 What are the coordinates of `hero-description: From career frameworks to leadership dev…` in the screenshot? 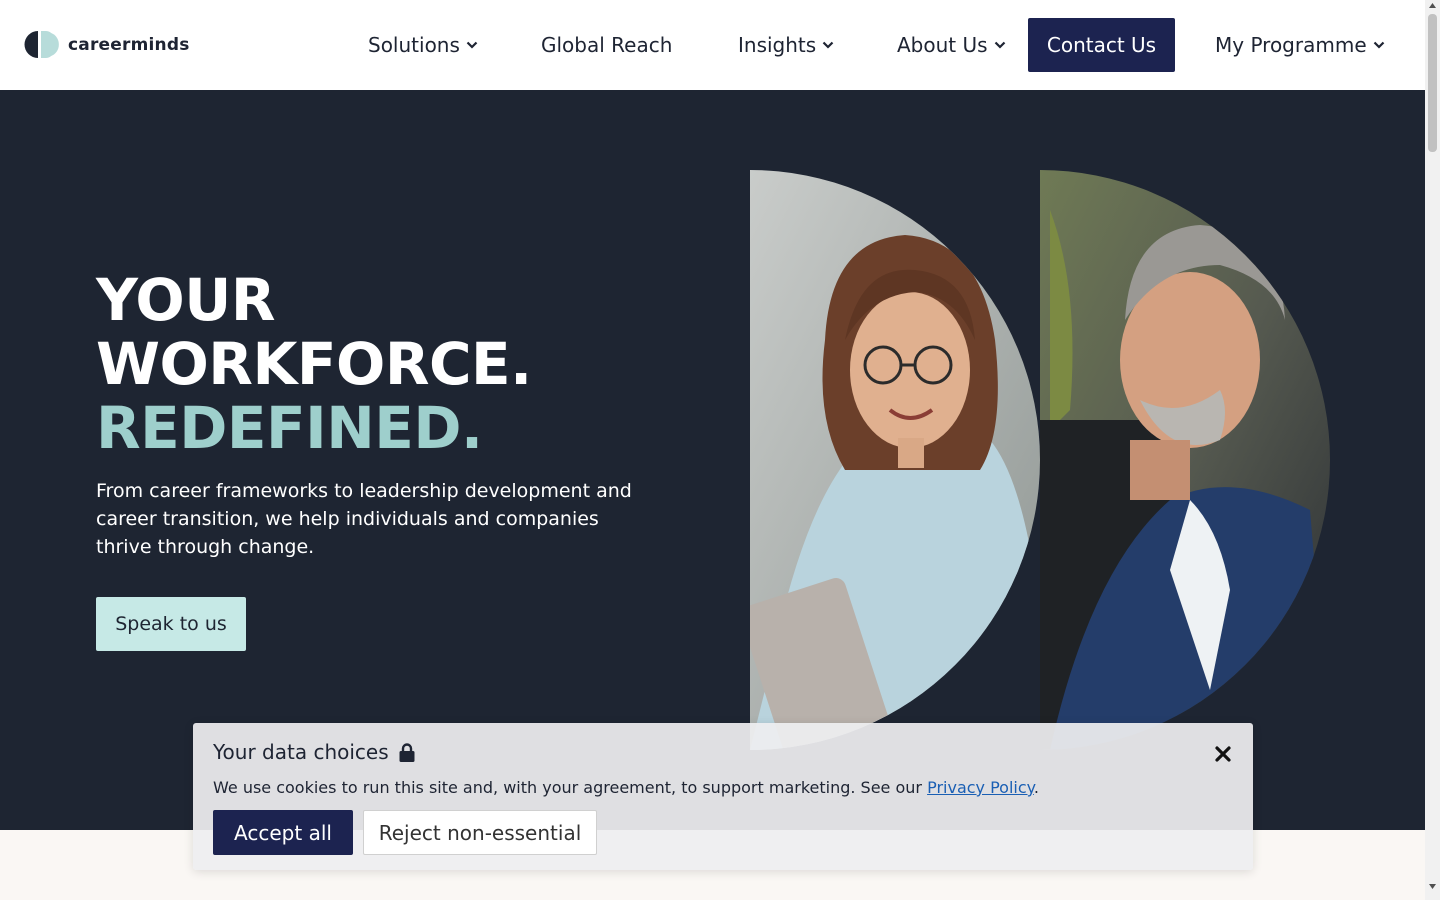 It's located at (364, 519).